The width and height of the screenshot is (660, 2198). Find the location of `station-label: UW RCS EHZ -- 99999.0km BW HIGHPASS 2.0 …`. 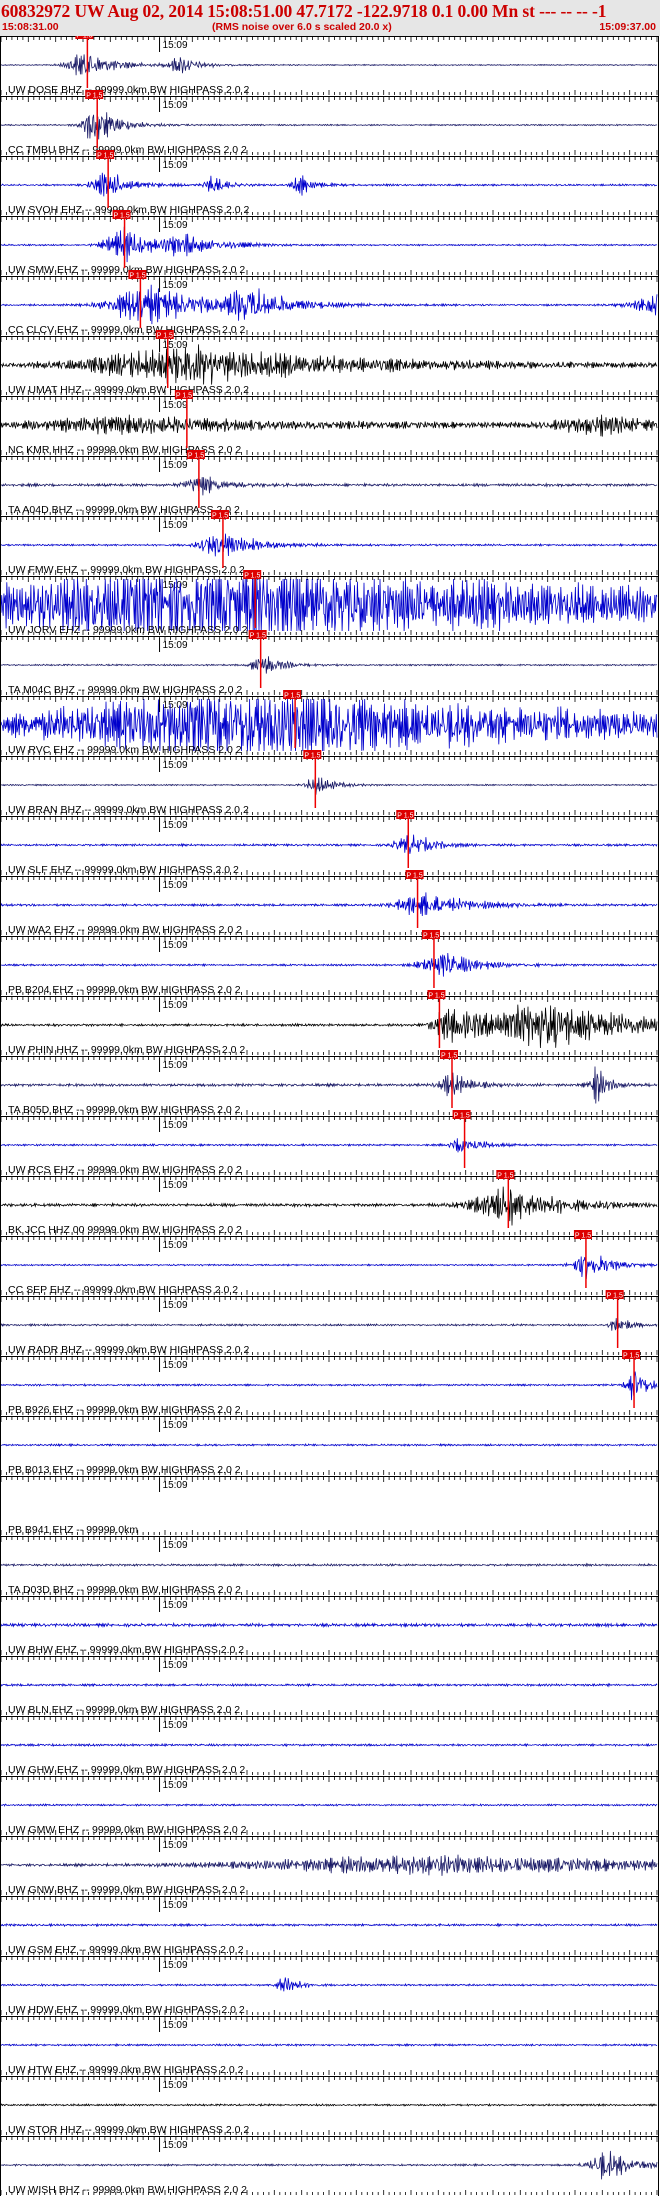

station-label: UW RCS EHZ -- 99999.0km BW HIGHPASS 2.0 … is located at coordinates (125, 1170).